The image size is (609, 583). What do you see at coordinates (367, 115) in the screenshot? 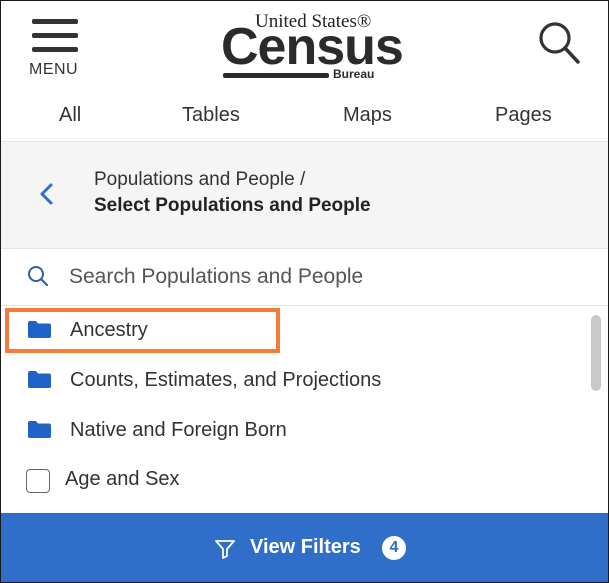
I see `tab-maps: Maps` at bounding box center [367, 115].